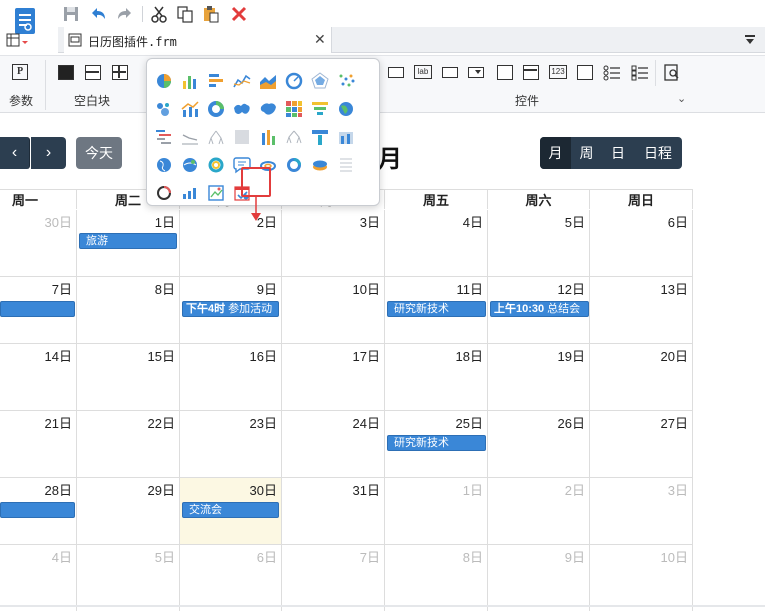 This screenshot has width=765, height=611. Describe the element at coordinates (211, 14) in the screenshot. I see `paste-icon` at that location.